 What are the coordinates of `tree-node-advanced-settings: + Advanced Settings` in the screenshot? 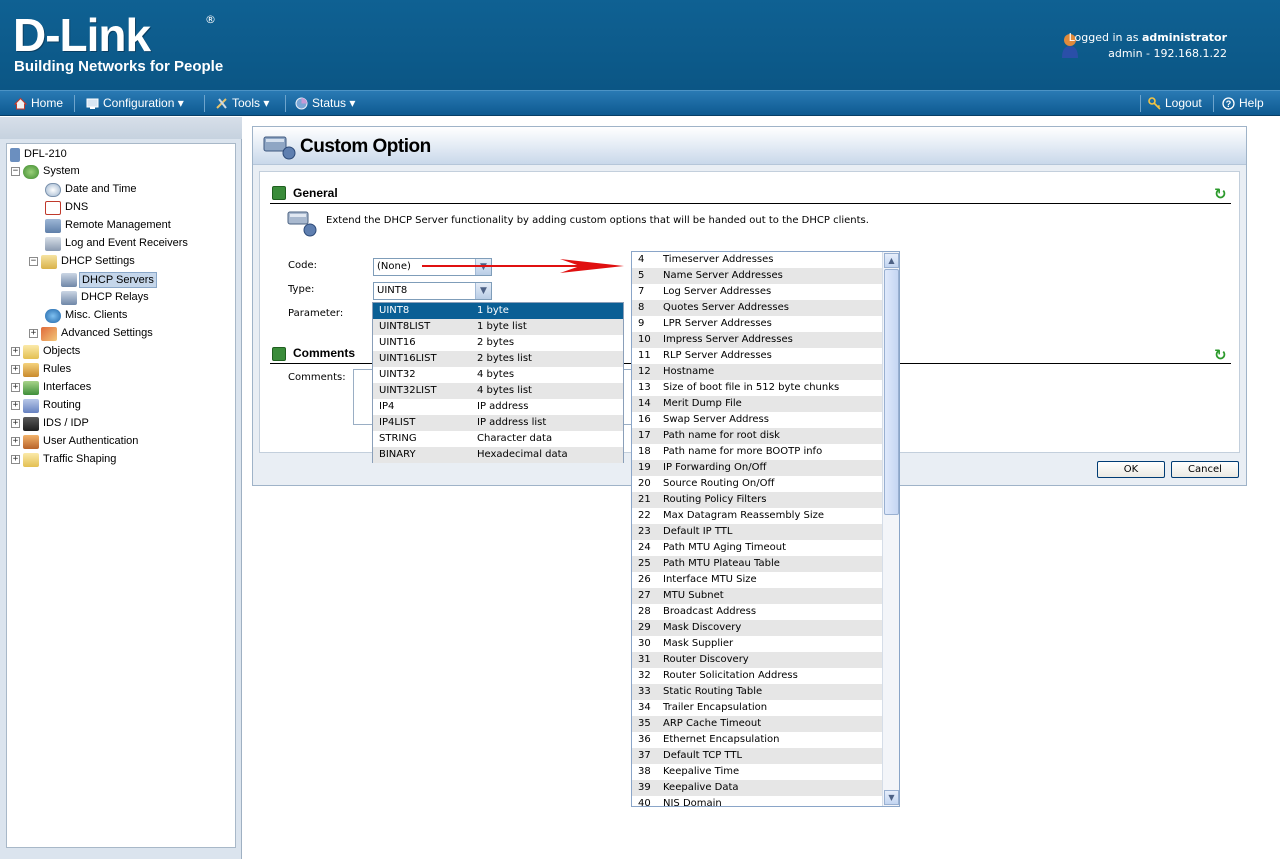 It's located at (92, 333).